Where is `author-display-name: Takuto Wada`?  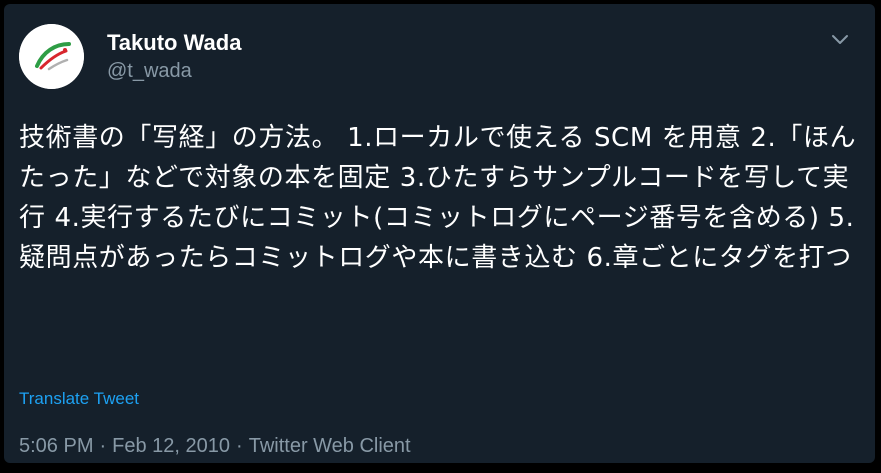 author-display-name: Takuto Wada is located at coordinates (174, 43).